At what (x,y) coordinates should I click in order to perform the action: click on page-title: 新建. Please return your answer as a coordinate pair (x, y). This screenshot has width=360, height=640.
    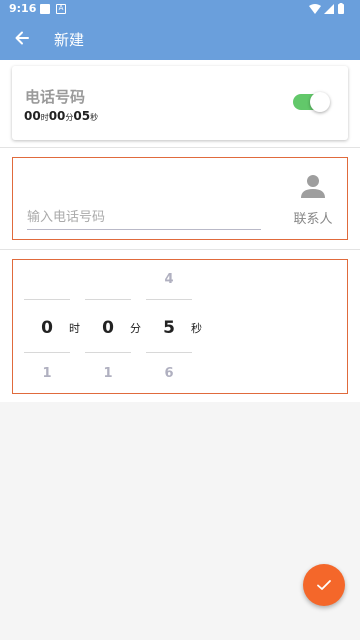
    Looking at the image, I should click on (69, 40).